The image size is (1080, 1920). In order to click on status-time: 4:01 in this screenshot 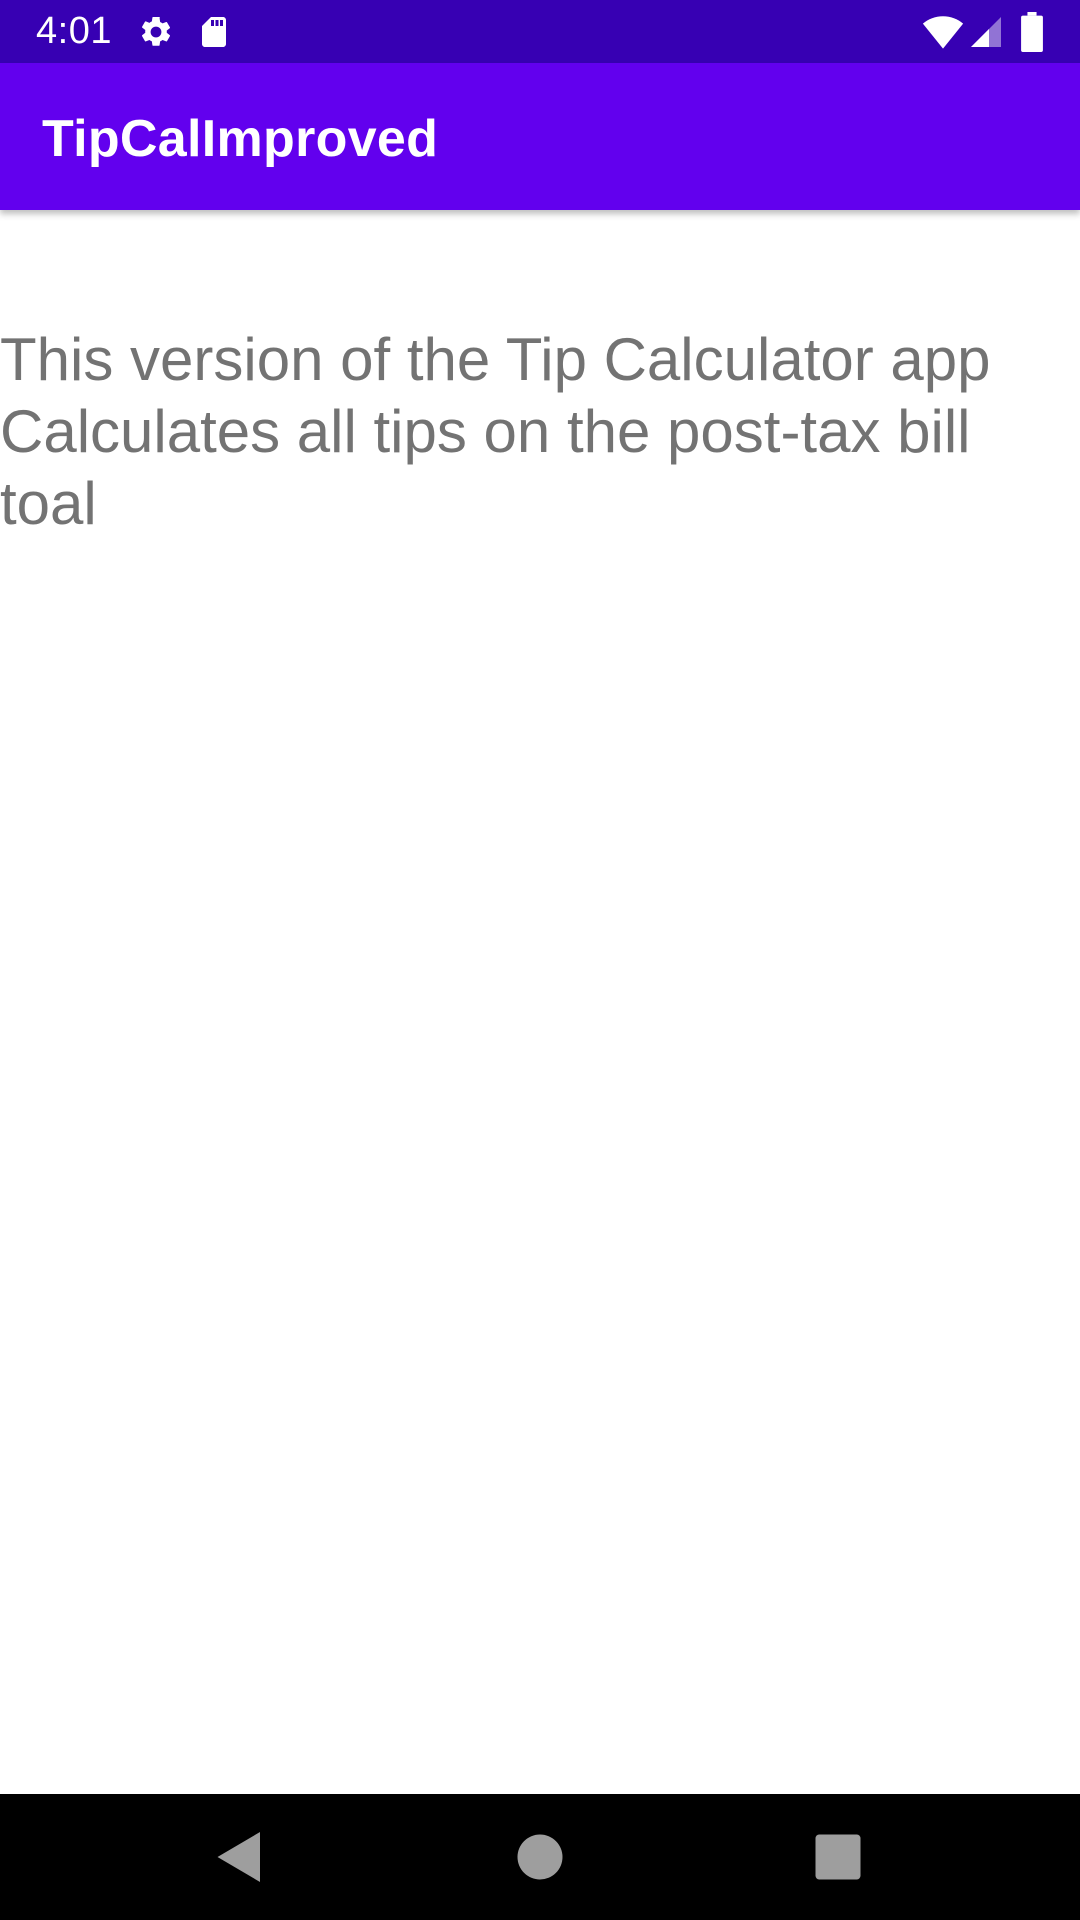, I will do `click(74, 31)`.